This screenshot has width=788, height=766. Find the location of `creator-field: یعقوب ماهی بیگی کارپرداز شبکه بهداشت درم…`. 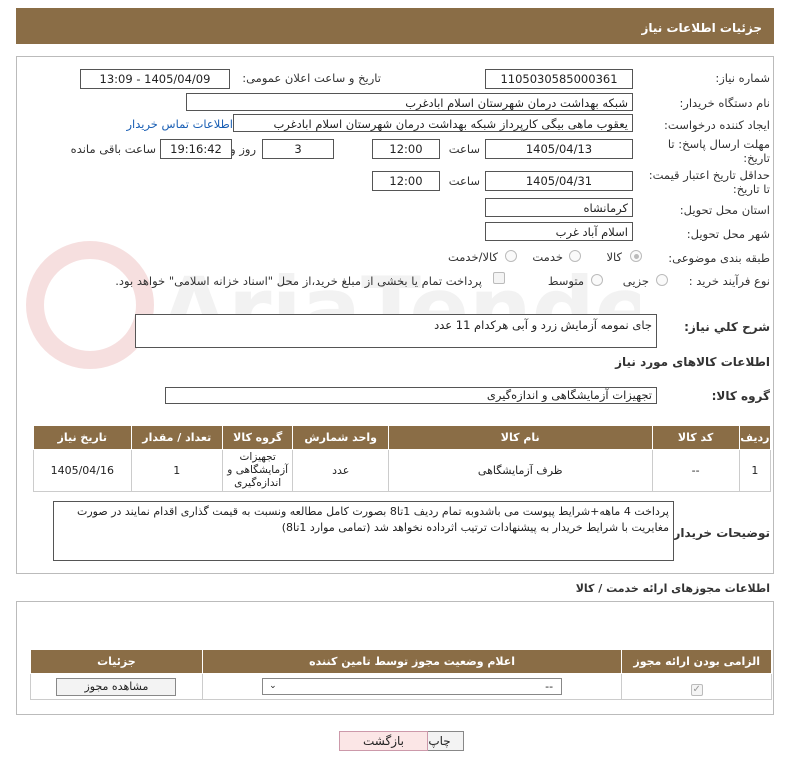

creator-field: یعقوب ماهی بیگی کارپرداز شبکه بهداشت درم… is located at coordinates (433, 123).